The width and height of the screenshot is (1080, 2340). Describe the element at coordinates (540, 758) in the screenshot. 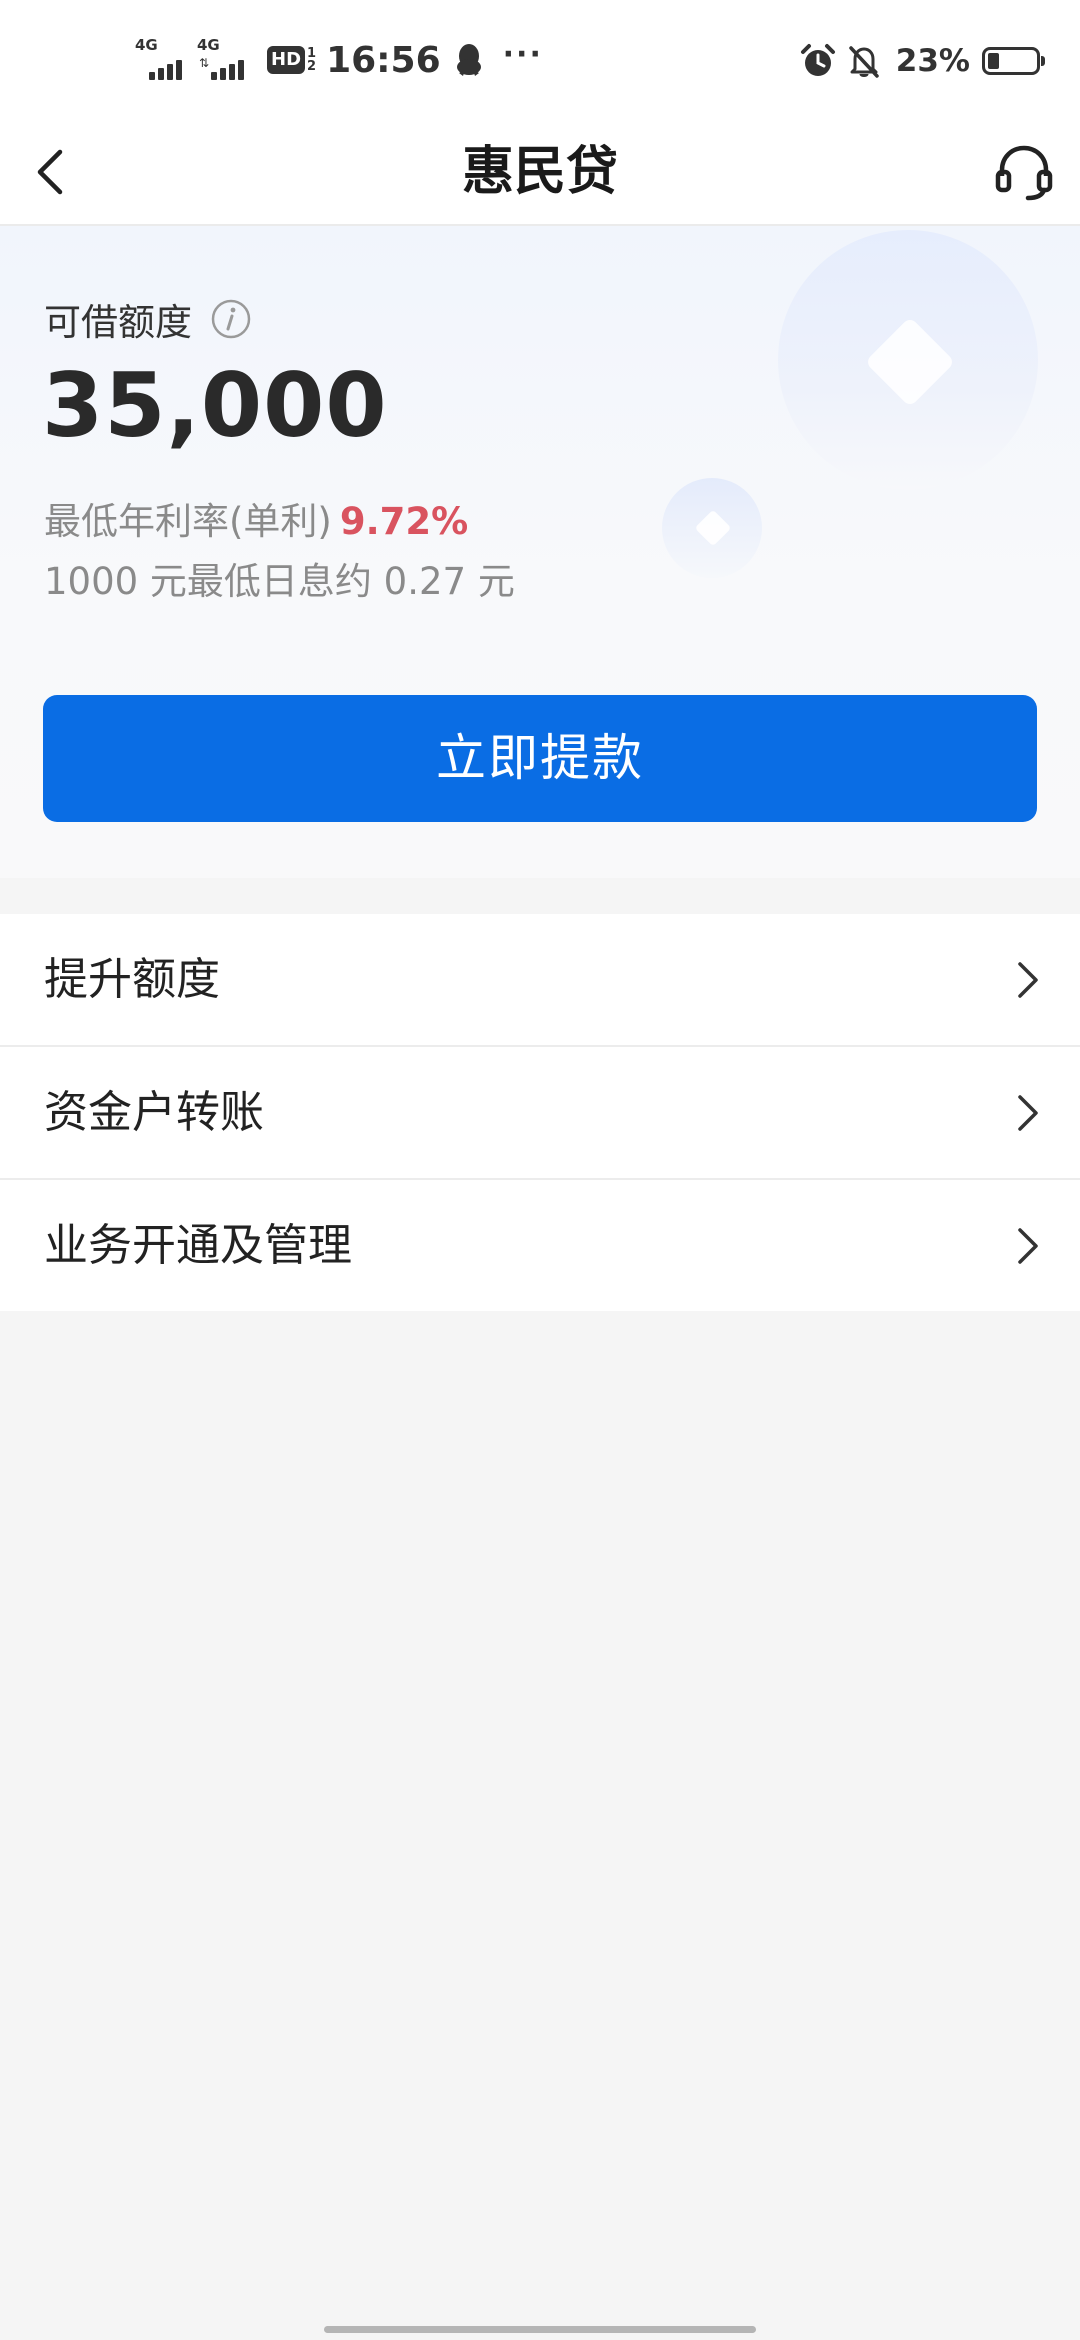

I see `withdraw-now-button: 立即提款` at that location.